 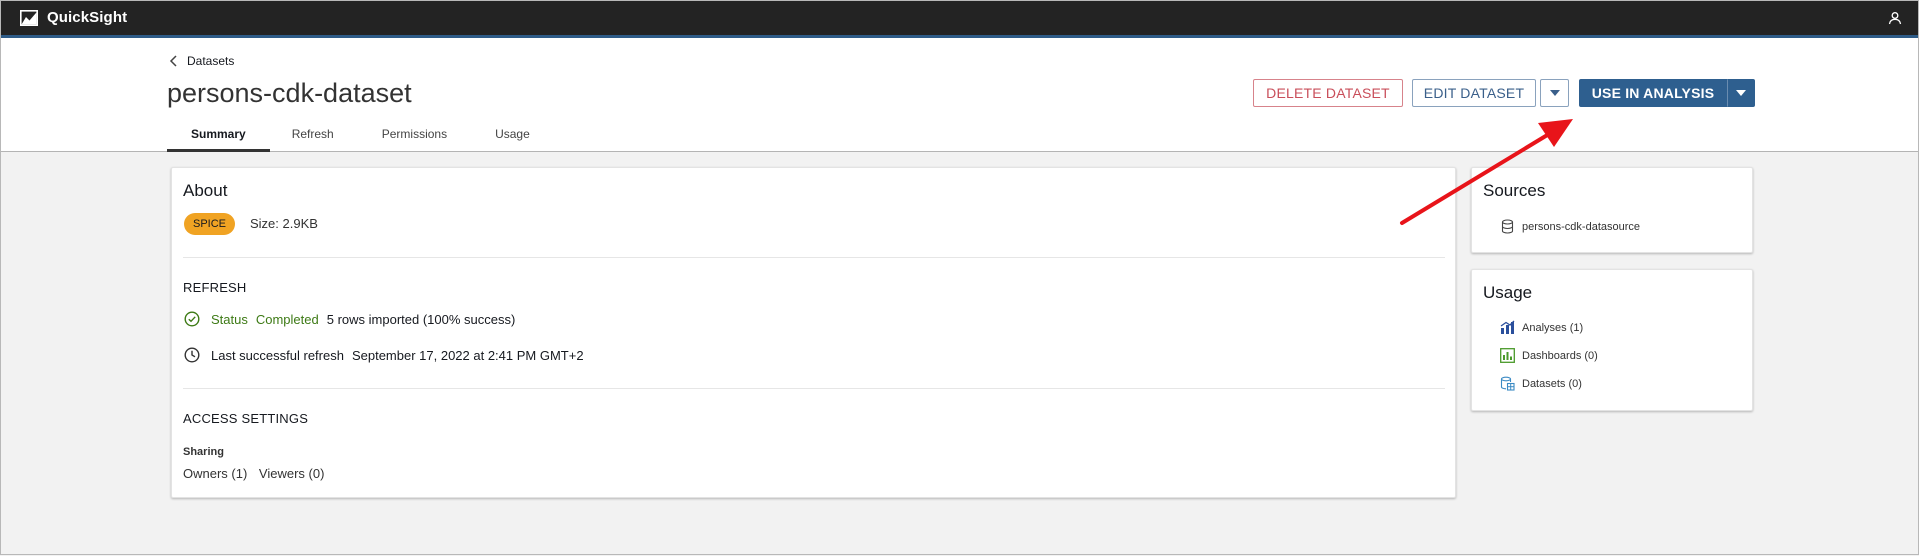 I want to click on tab-summary: Summary, so click(x=218, y=139).